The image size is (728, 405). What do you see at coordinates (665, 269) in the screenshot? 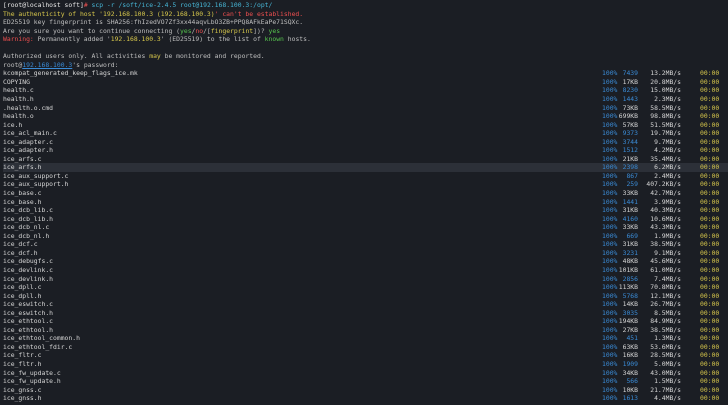
I see `transfer-rate: 61.0MB/s` at bounding box center [665, 269].